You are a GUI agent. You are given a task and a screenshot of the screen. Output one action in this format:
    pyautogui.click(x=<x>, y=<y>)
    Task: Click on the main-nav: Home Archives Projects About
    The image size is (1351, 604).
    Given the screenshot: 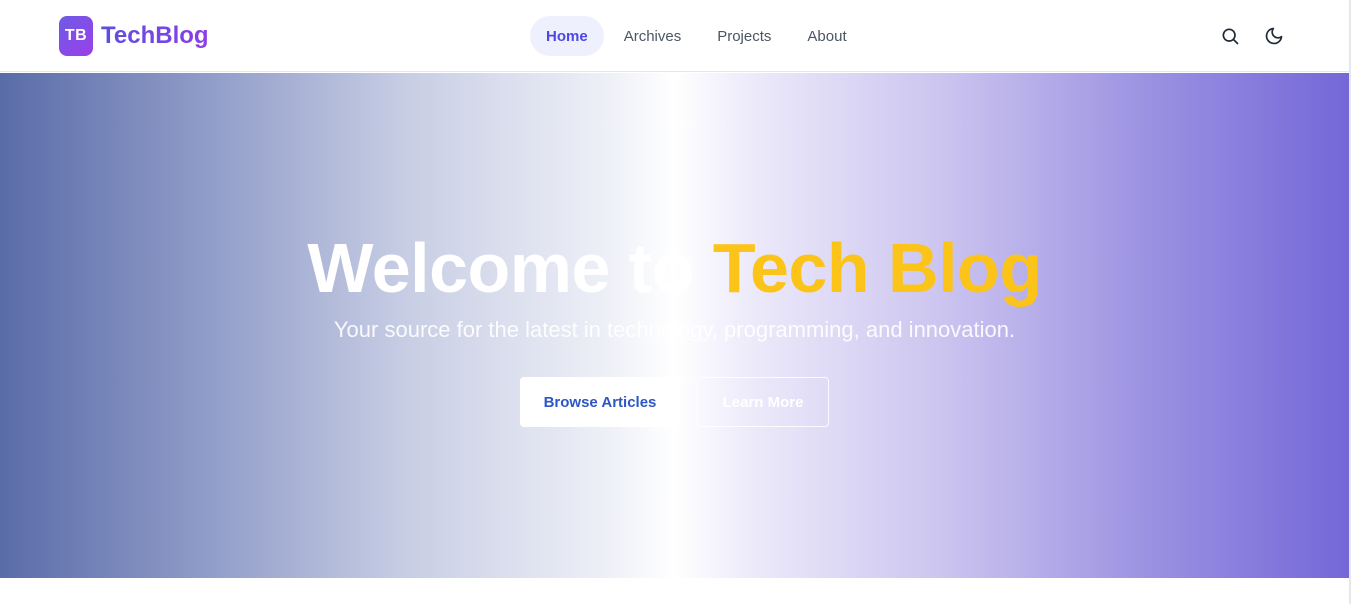 What is the action you would take?
    pyautogui.click(x=698, y=36)
    